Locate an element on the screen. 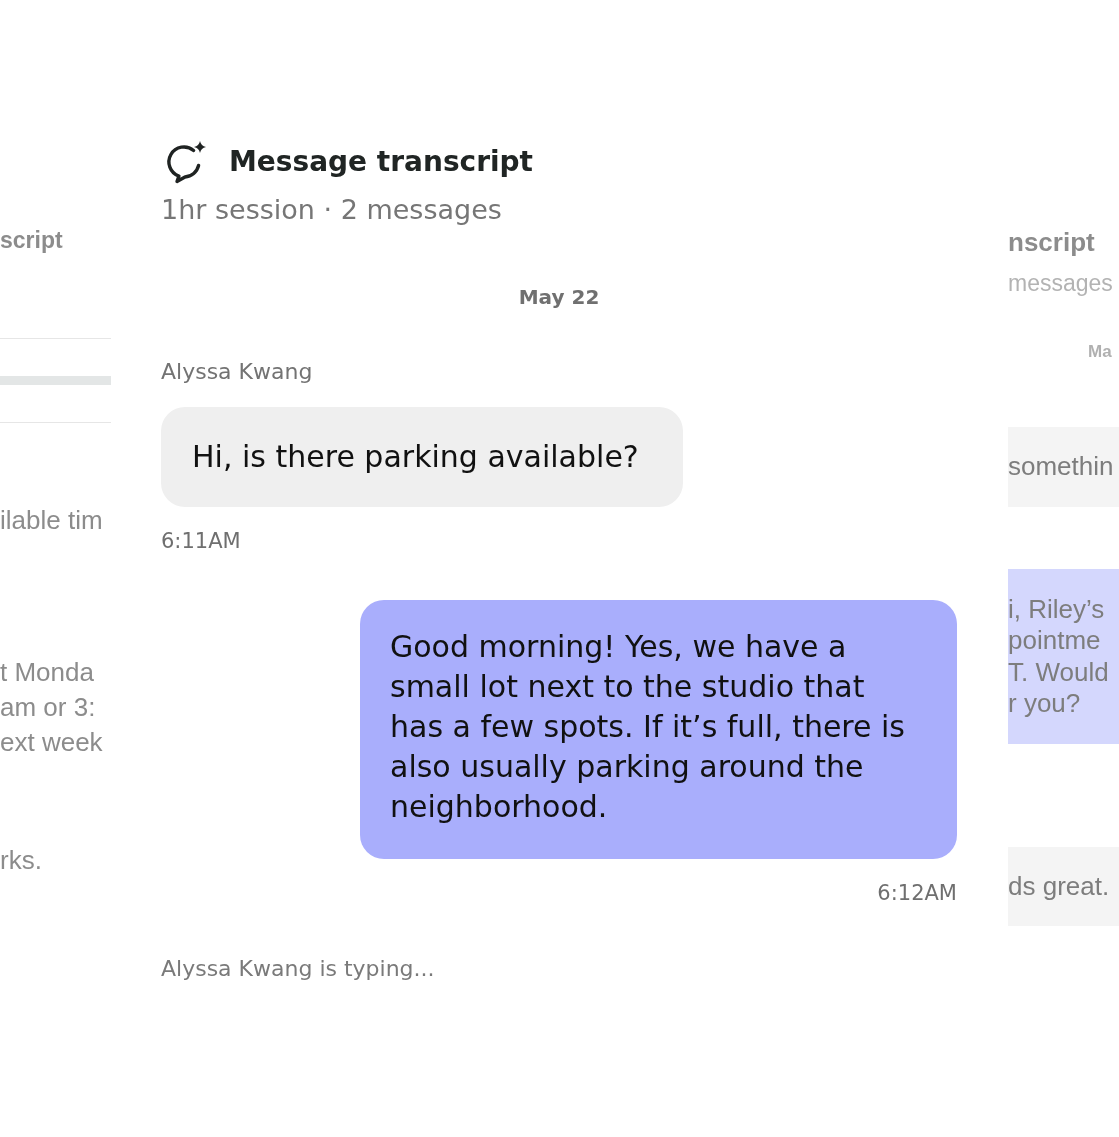  message-text: ilable tim is located at coordinates (51, 520).